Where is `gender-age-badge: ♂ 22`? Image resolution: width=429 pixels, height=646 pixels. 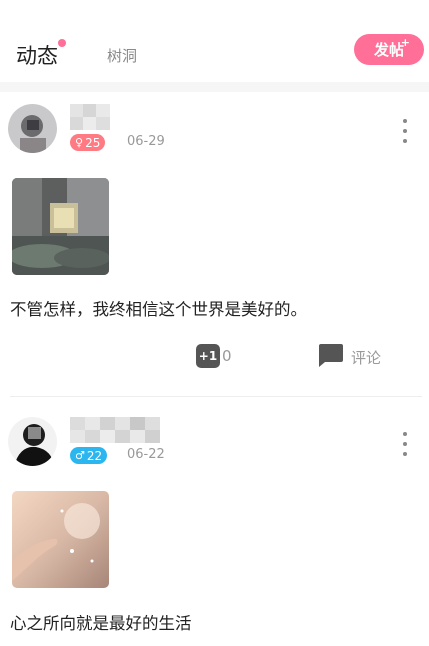
gender-age-badge: ♂ 22 is located at coordinates (89, 455).